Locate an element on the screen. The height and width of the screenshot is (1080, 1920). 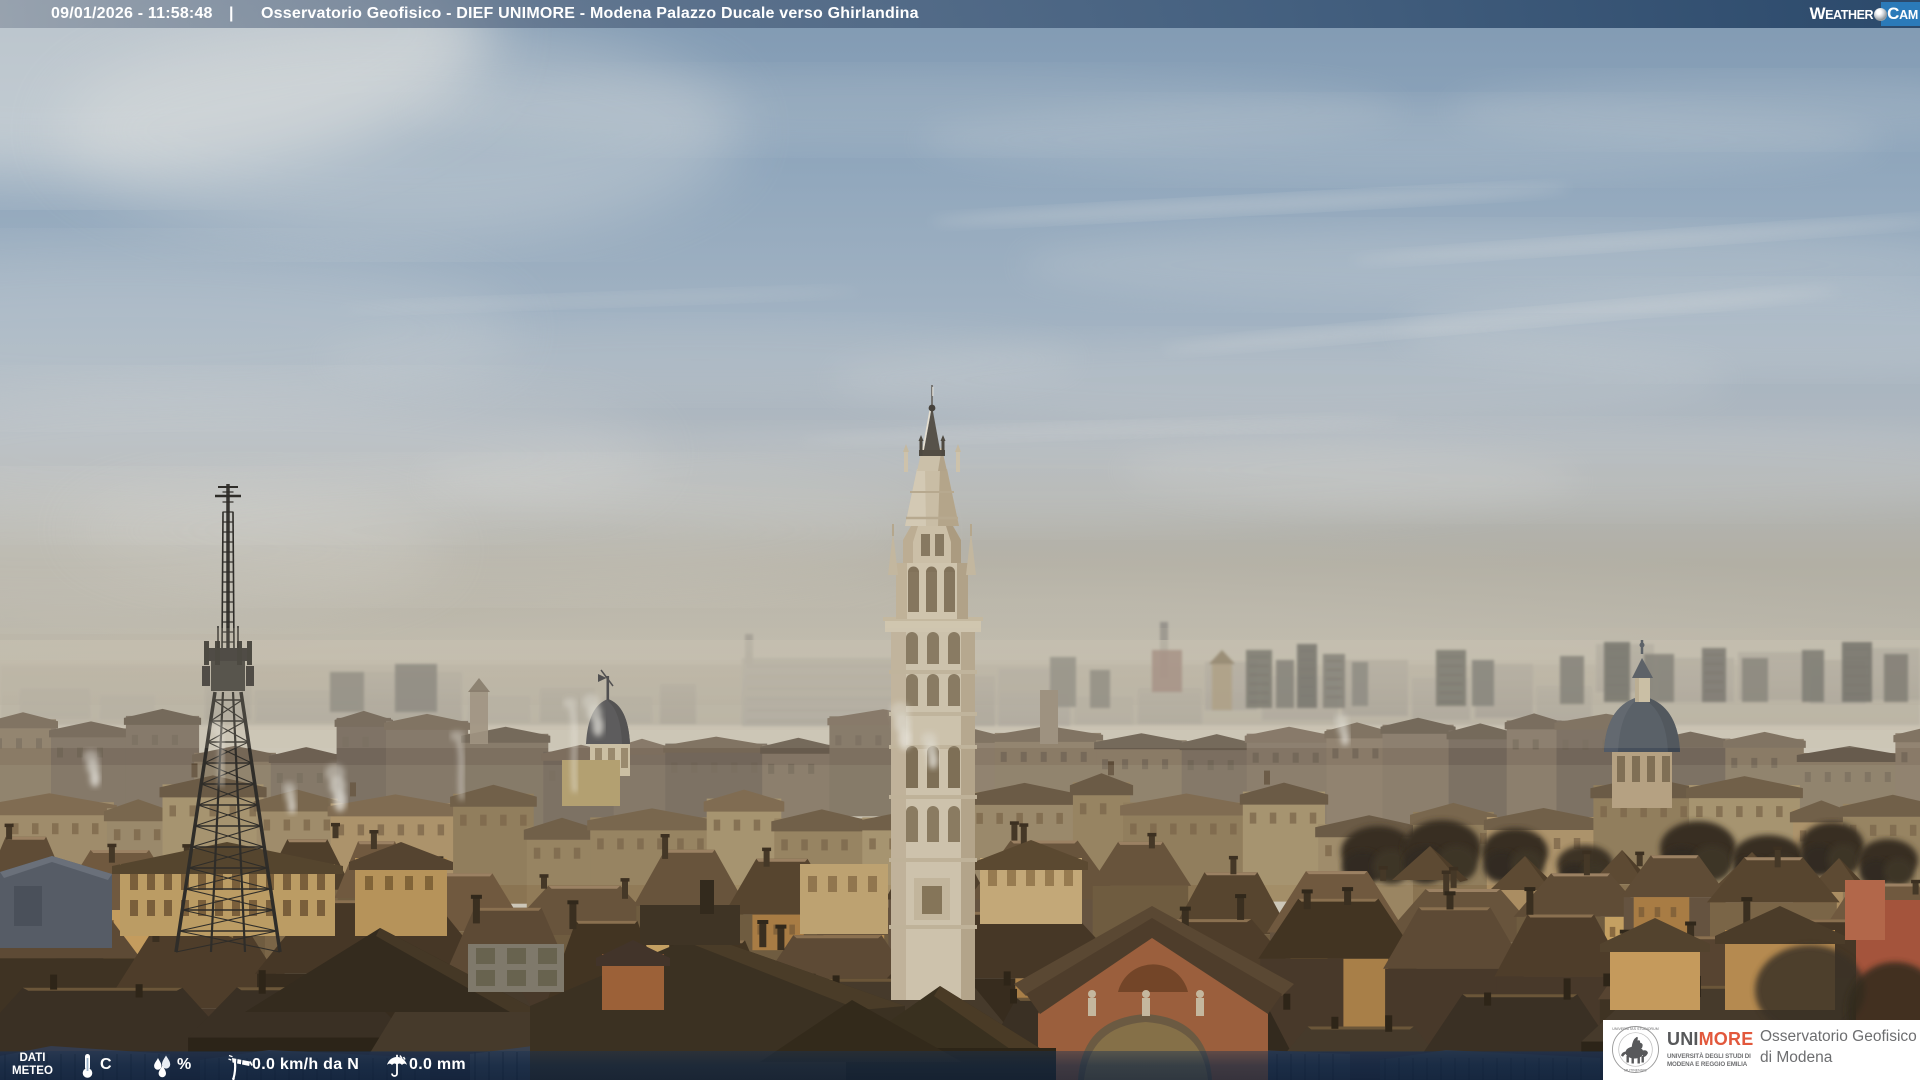
svg-text: UNIVERSITAS STUDIORUM is located at coordinates (1635, 1029).